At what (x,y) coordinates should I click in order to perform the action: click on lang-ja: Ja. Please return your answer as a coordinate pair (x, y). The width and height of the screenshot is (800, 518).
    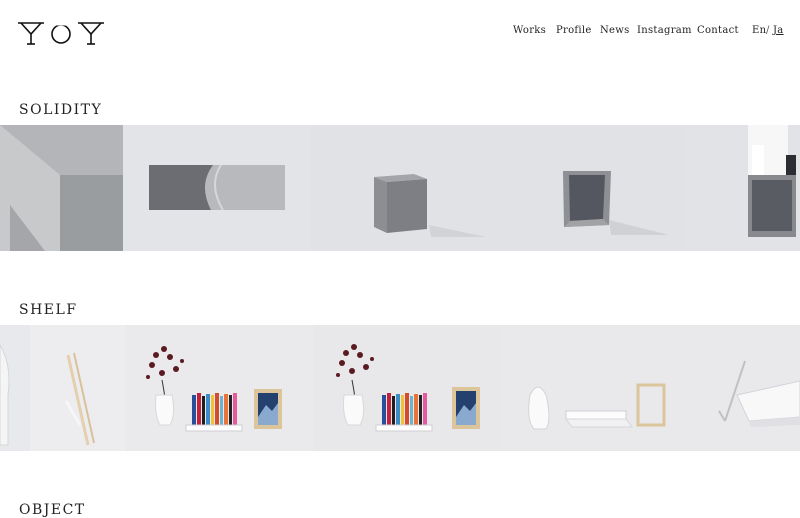
    Looking at the image, I should click on (778, 30).